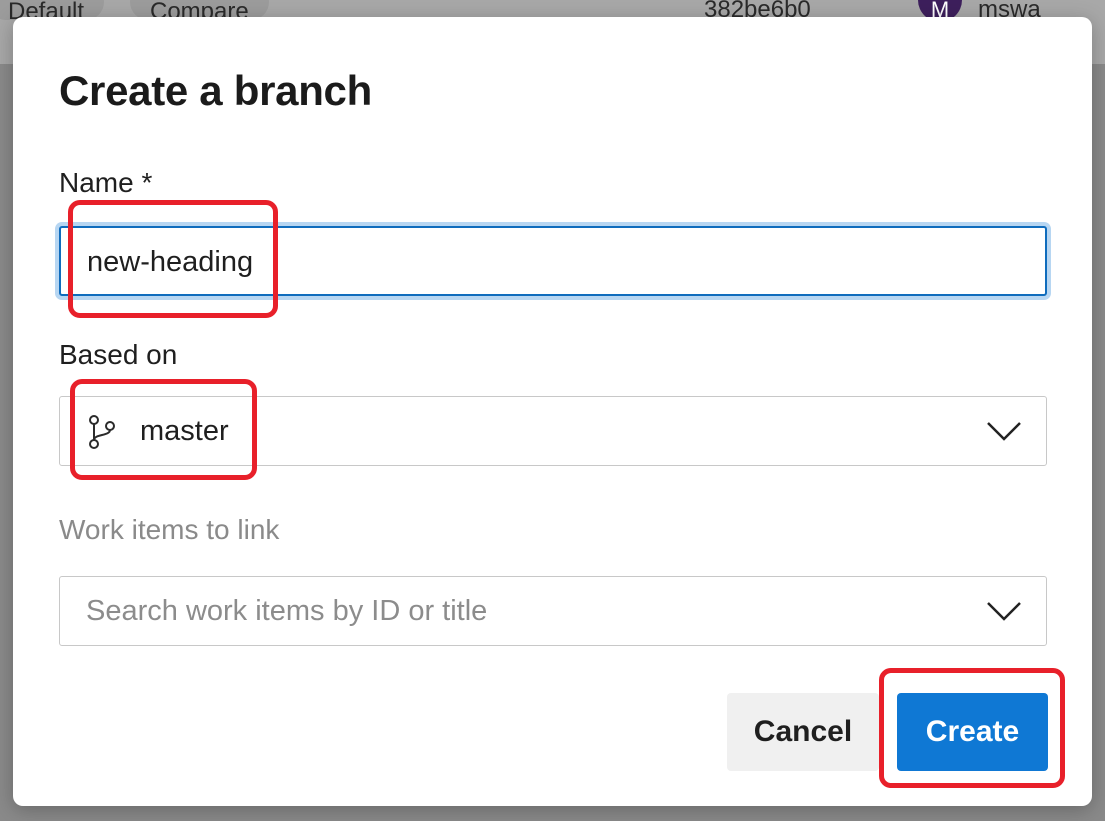 The height and width of the screenshot is (821, 1105). Describe the element at coordinates (553, 611) in the screenshot. I see `work-items-search-dropdown: Search work items by ID or title` at that location.